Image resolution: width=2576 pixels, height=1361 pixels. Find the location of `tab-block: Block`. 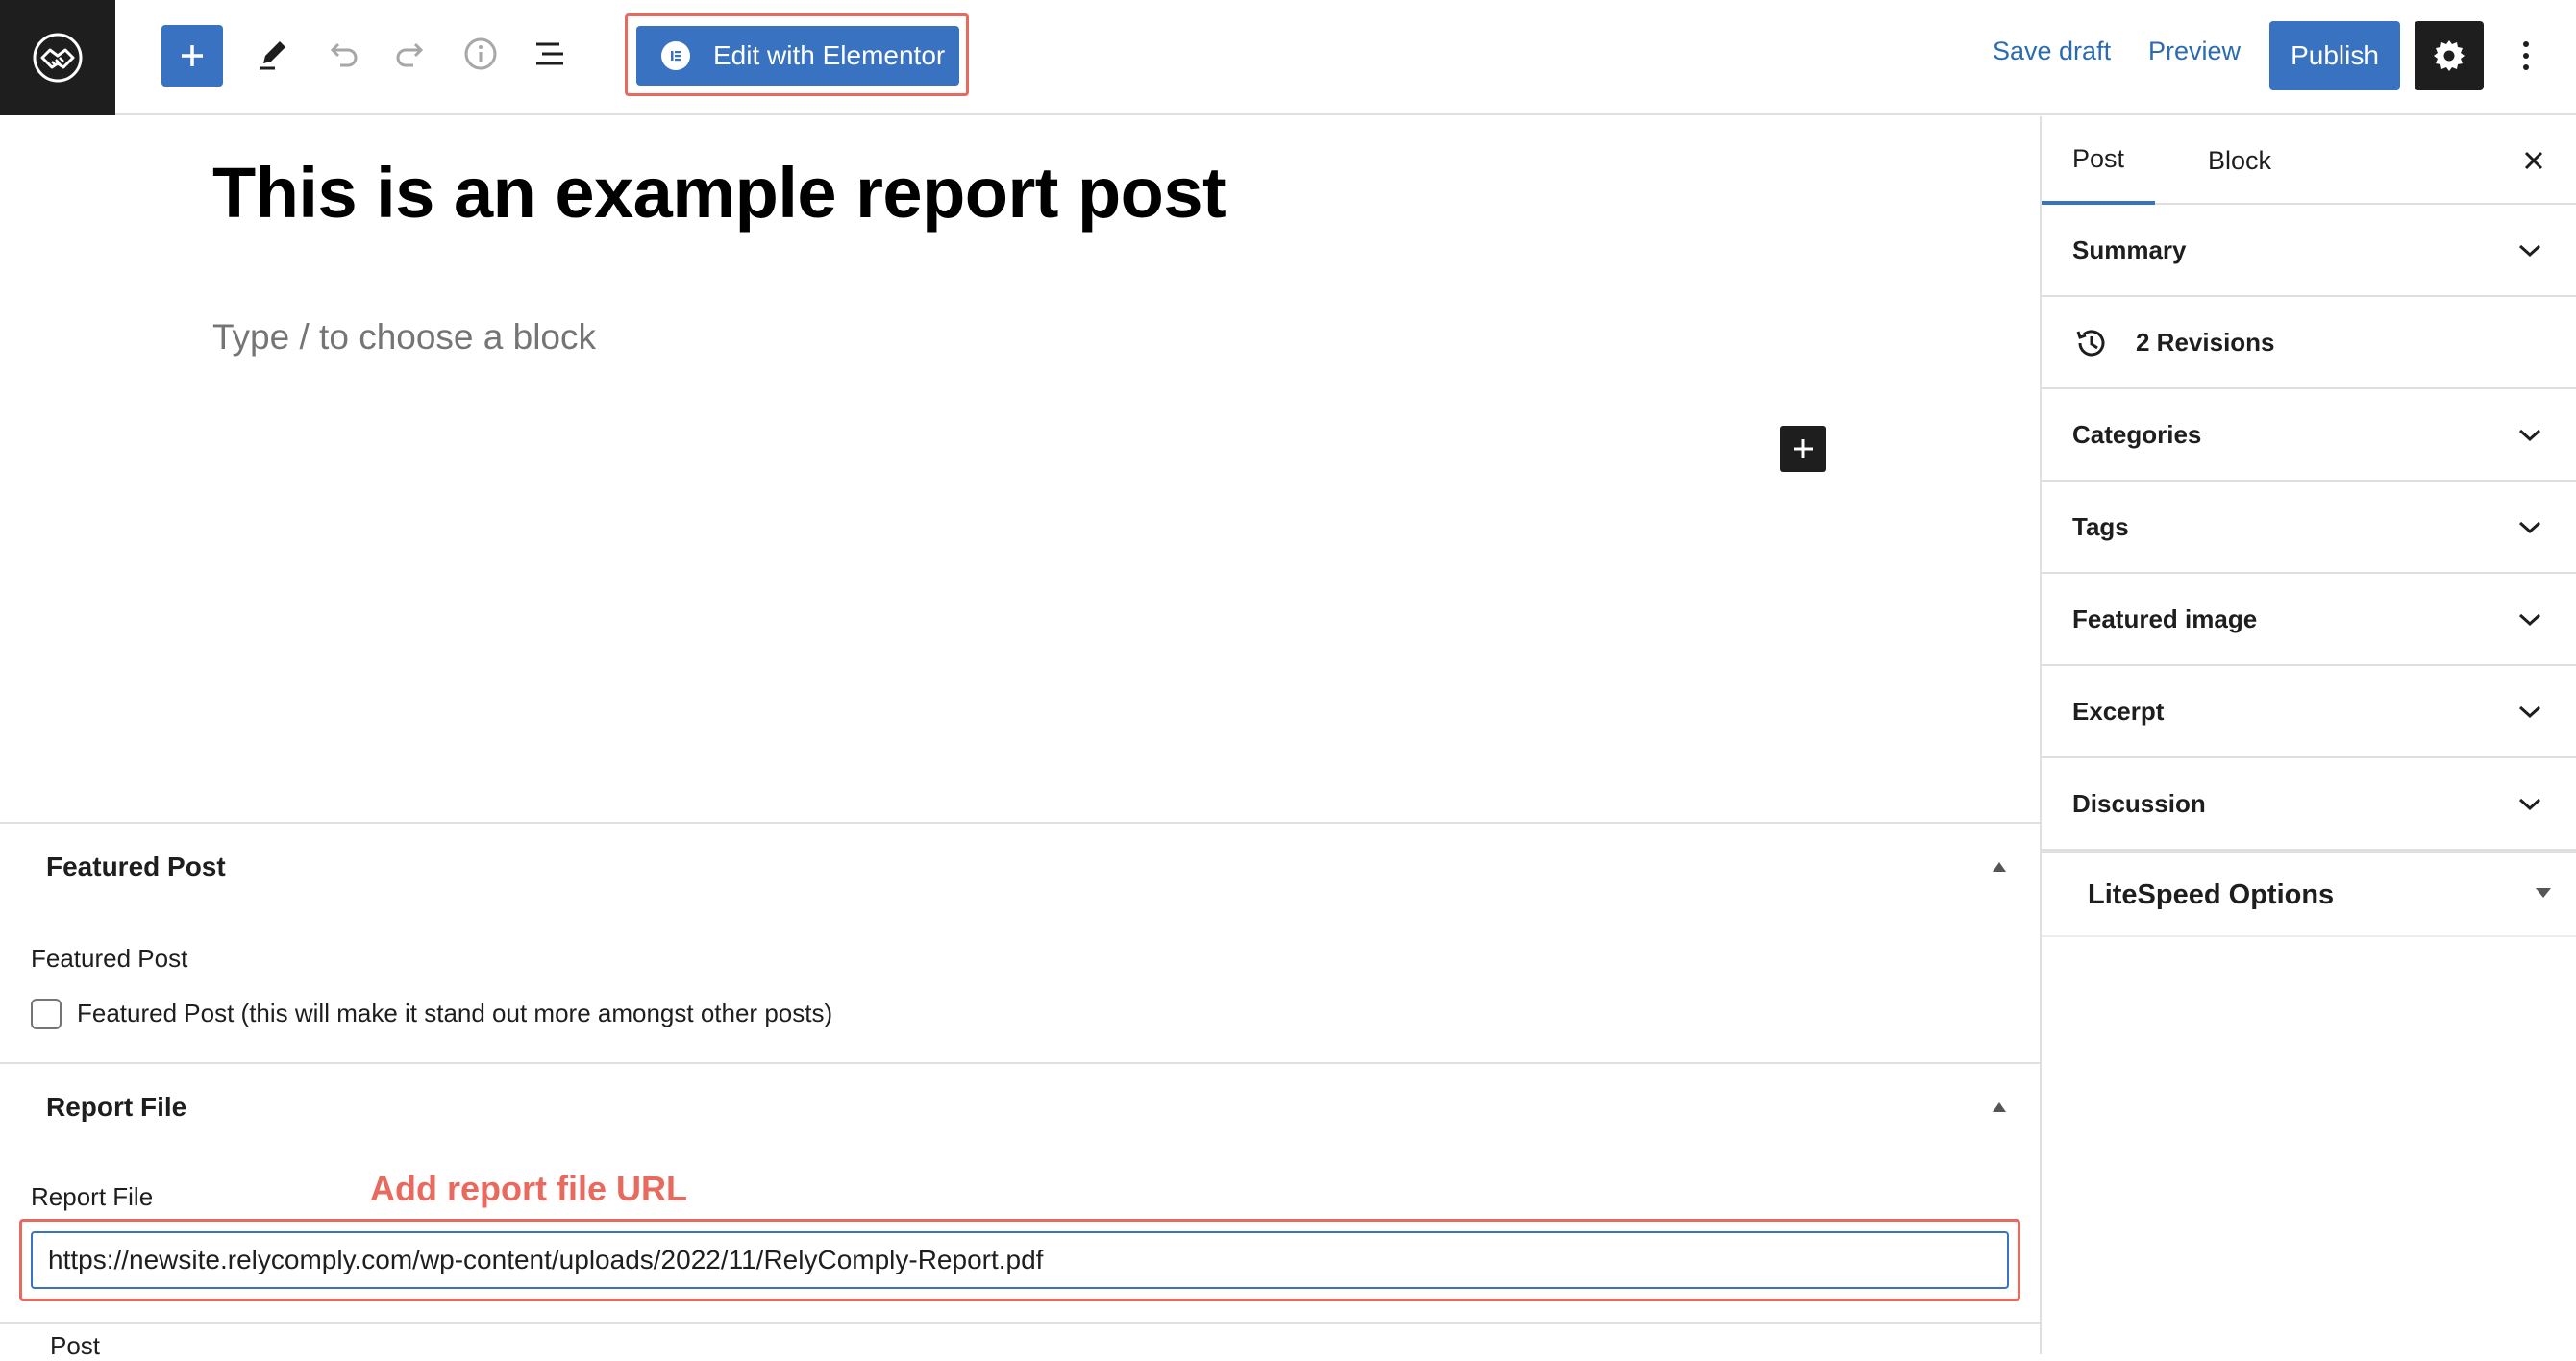

tab-block: Block is located at coordinates (2239, 160).